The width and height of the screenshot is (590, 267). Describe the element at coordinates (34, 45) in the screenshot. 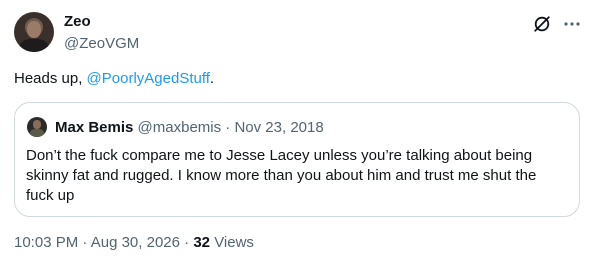

I see `avatar-body` at that location.